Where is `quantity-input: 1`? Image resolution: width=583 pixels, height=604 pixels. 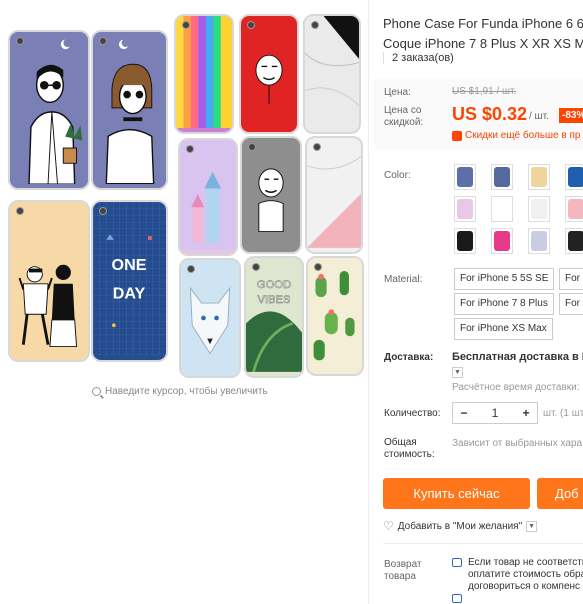
quantity-input: 1 is located at coordinates (495, 413).